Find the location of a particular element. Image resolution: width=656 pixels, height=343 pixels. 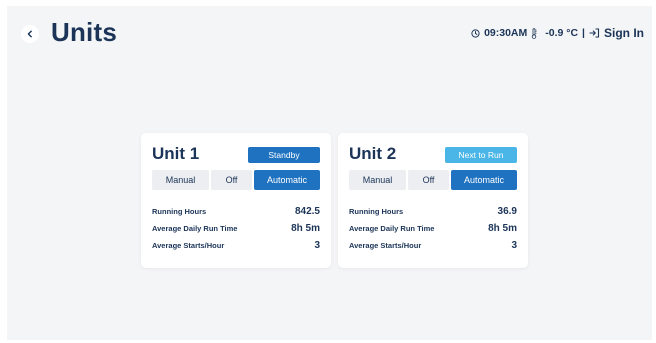

status-bar: 09:30AM -0.9 °C | Sign In is located at coordinates (557, 33).